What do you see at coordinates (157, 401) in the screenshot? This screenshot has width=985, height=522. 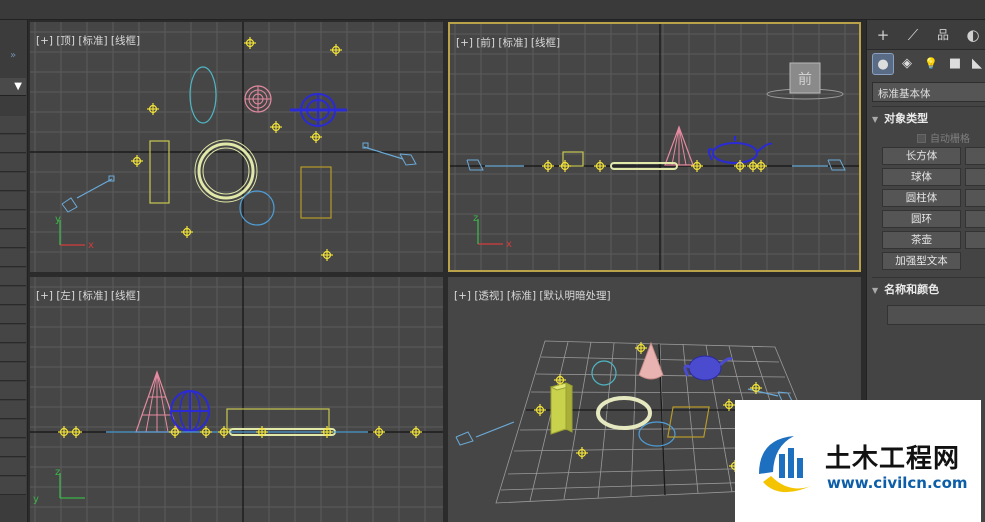 I see `cone-object` at bounding box center [157, 401].